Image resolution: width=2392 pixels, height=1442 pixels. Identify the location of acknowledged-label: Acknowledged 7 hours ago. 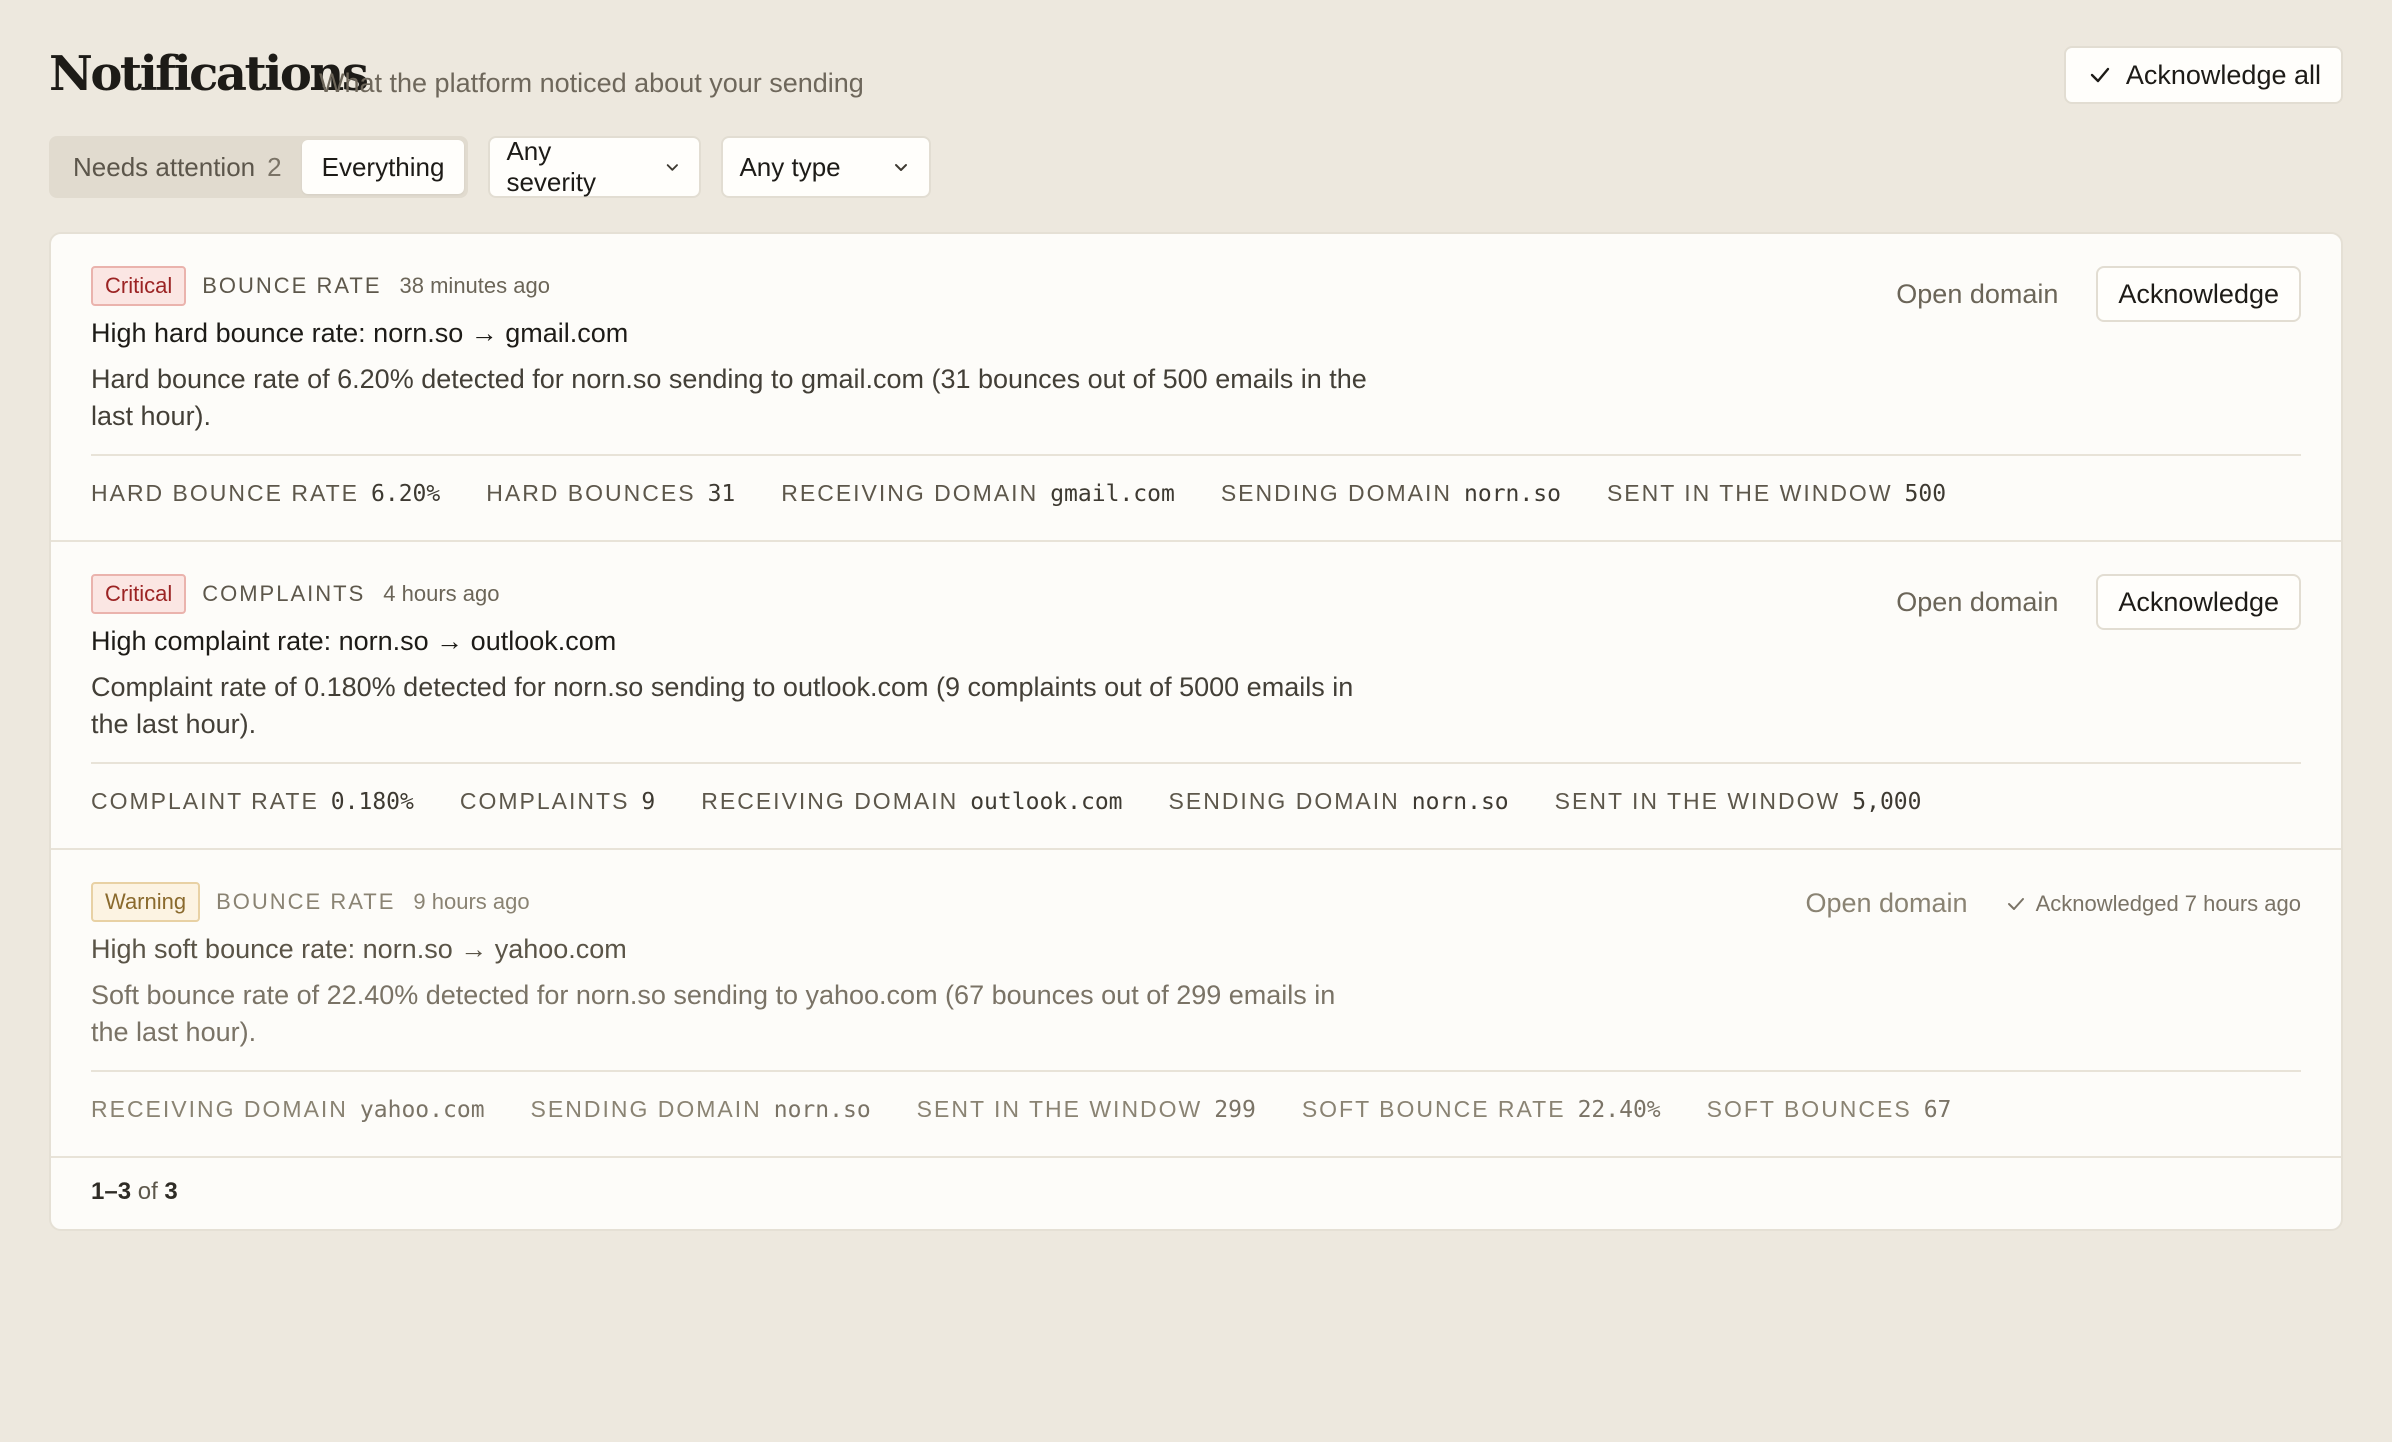
(2168, 903).